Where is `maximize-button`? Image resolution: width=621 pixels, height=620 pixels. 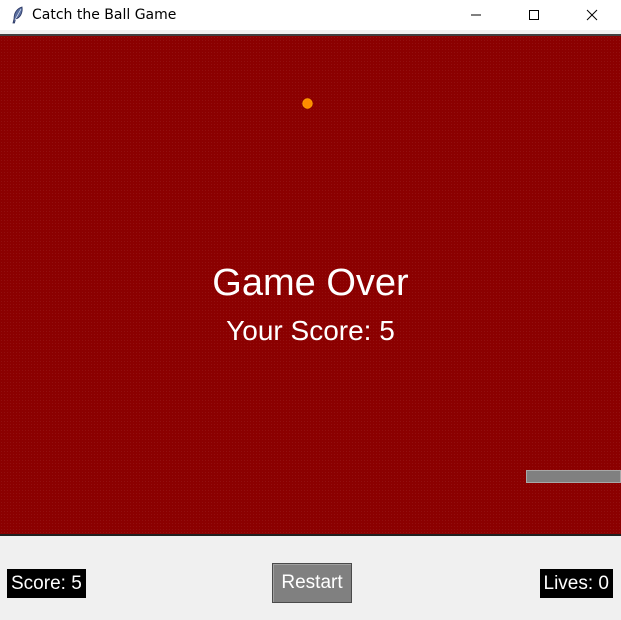 maximize-button is located at coordinates (534, 15).